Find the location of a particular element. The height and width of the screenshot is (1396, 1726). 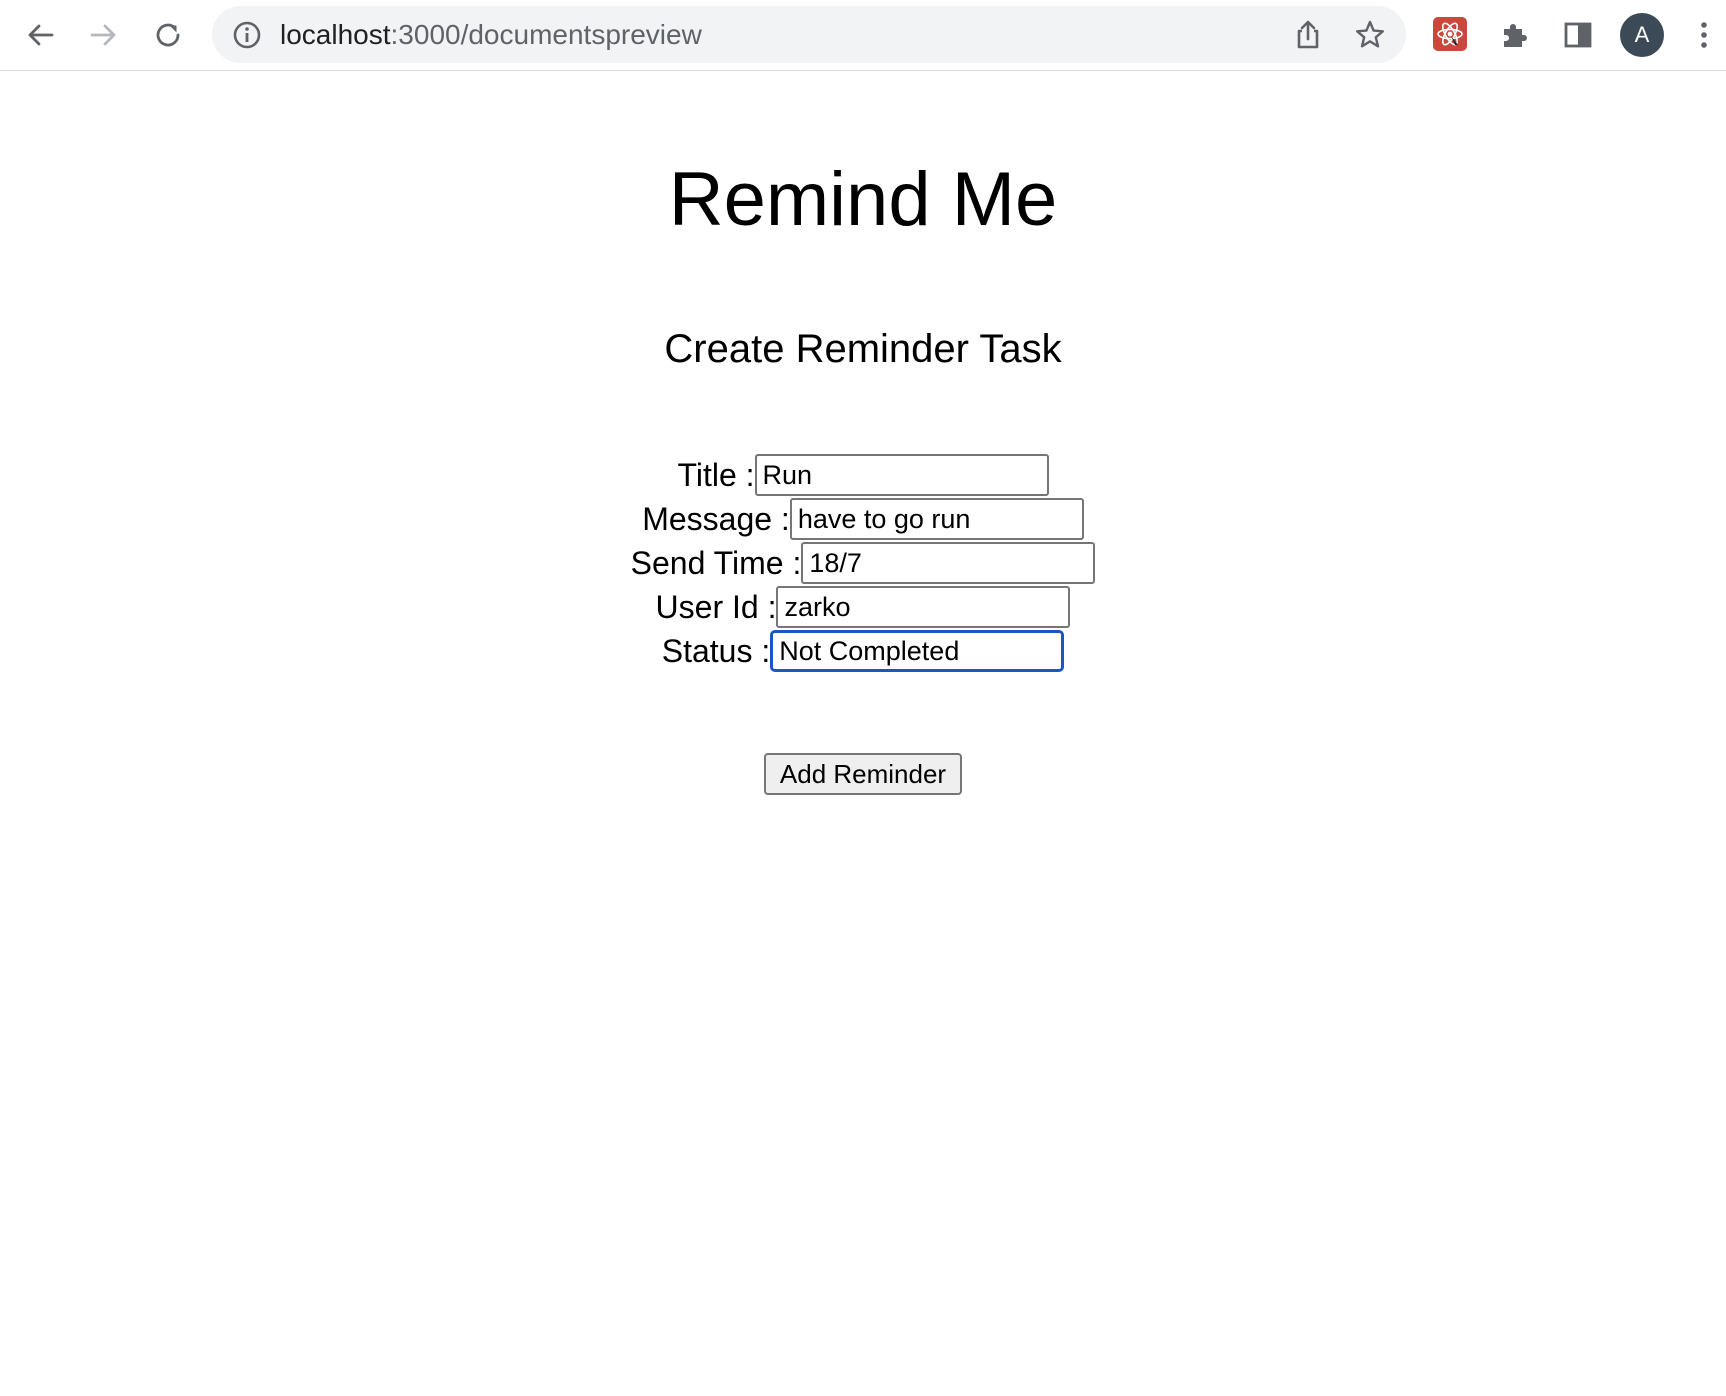

back-button is located at coordinates (40, 35).